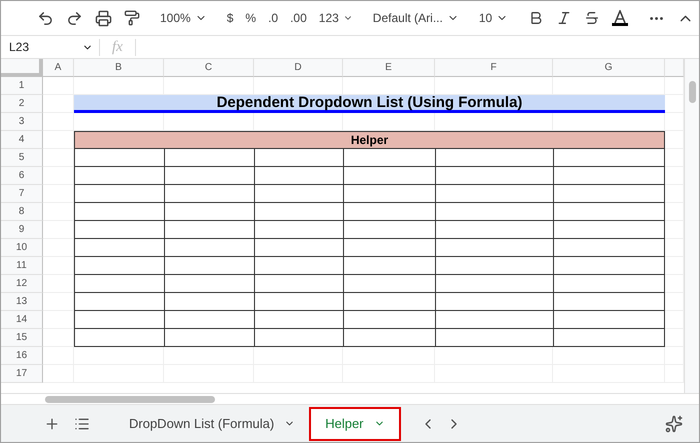 This screenshot has width=700, height=443. Describe the element at coordinates (22, 86) in the screenshot. I see `row-header: 1` at that location.